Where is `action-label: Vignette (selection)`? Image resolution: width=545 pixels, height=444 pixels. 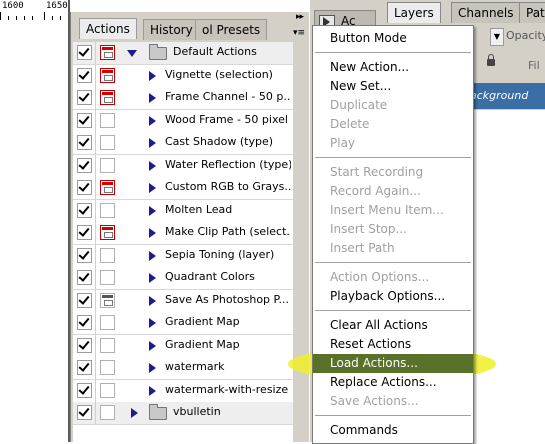
action-label: Vignette (selection) is located at coordinates (219, 74).